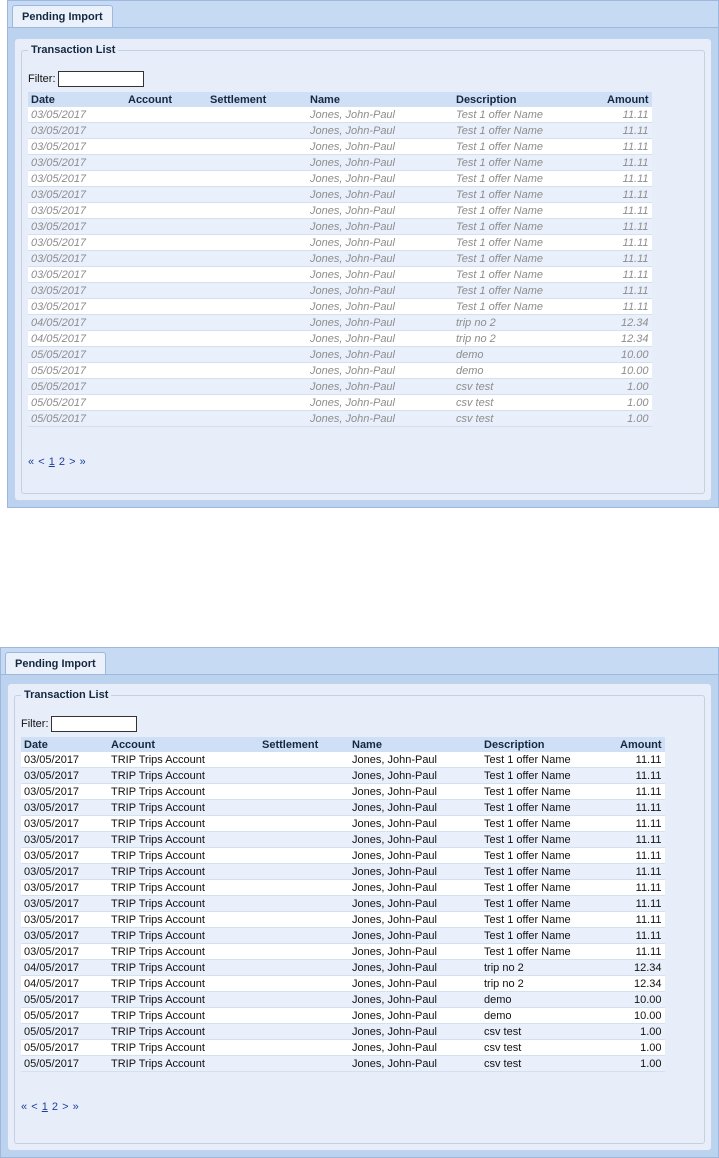  What do you see at coordinates (549, 1047) in the screenshot?
I see `cell-description: csv test` at bounding box center [549, 1047].